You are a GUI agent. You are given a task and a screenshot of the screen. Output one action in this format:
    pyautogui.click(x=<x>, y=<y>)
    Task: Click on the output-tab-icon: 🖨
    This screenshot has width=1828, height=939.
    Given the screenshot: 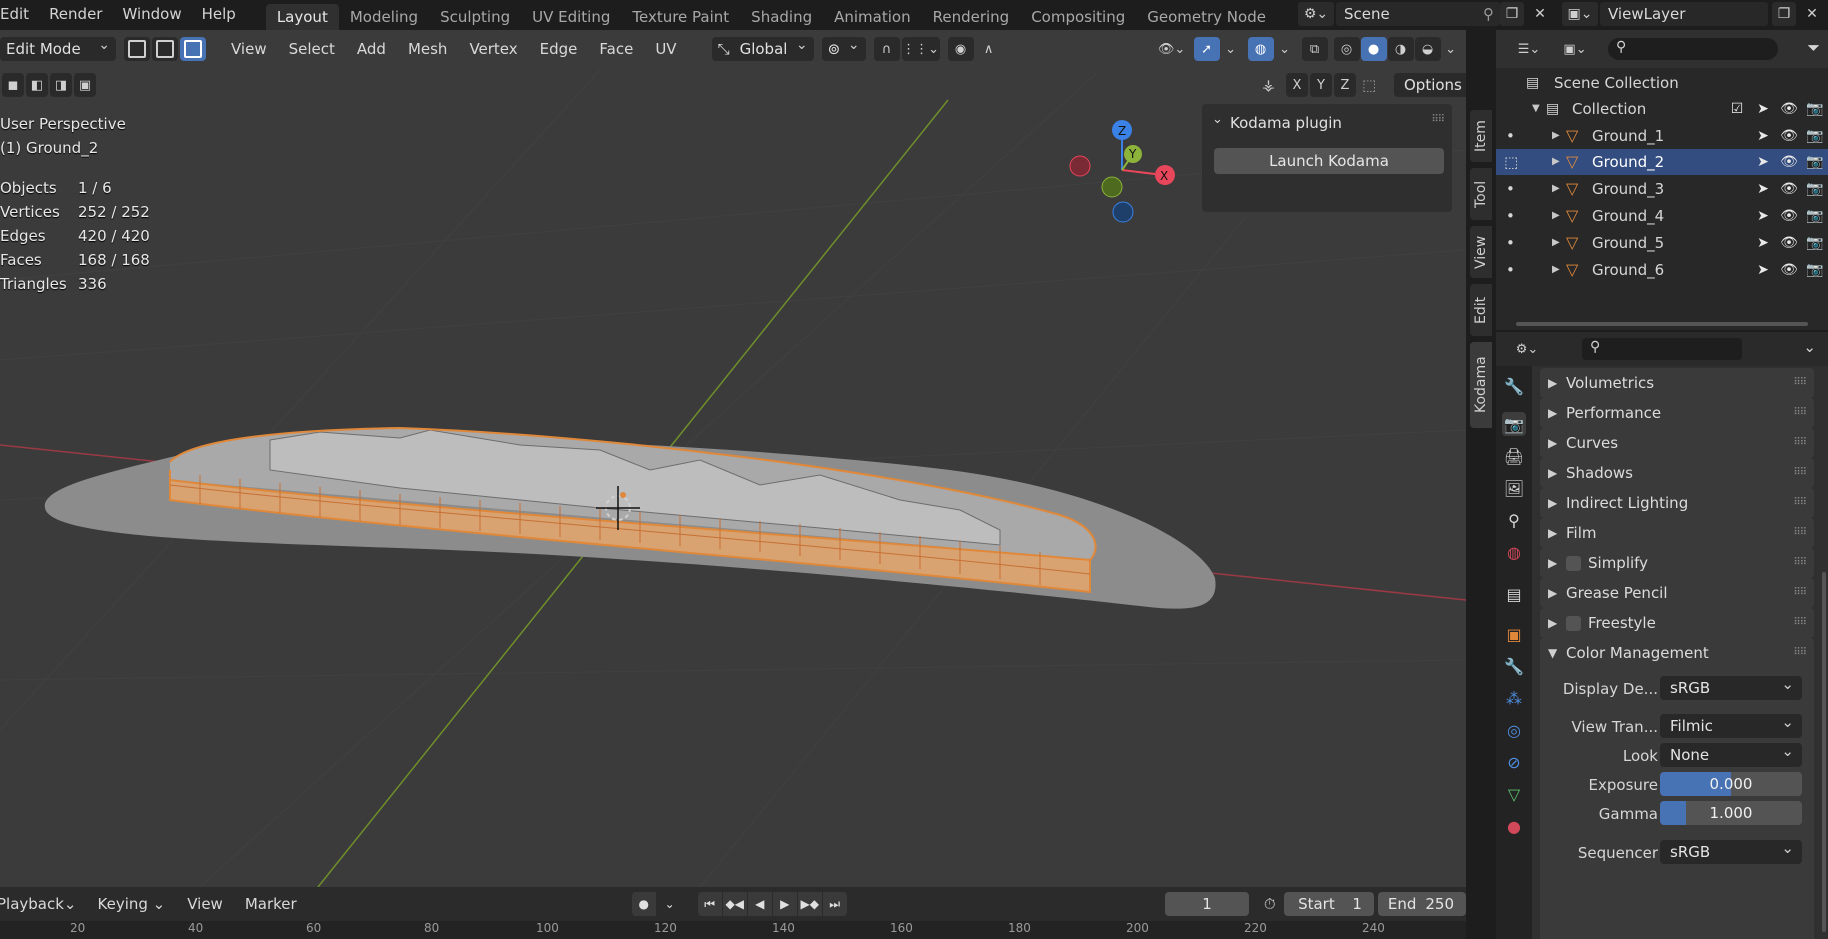 What is the action you would take?
    pyautogui.click(x=1514, y=456)
    